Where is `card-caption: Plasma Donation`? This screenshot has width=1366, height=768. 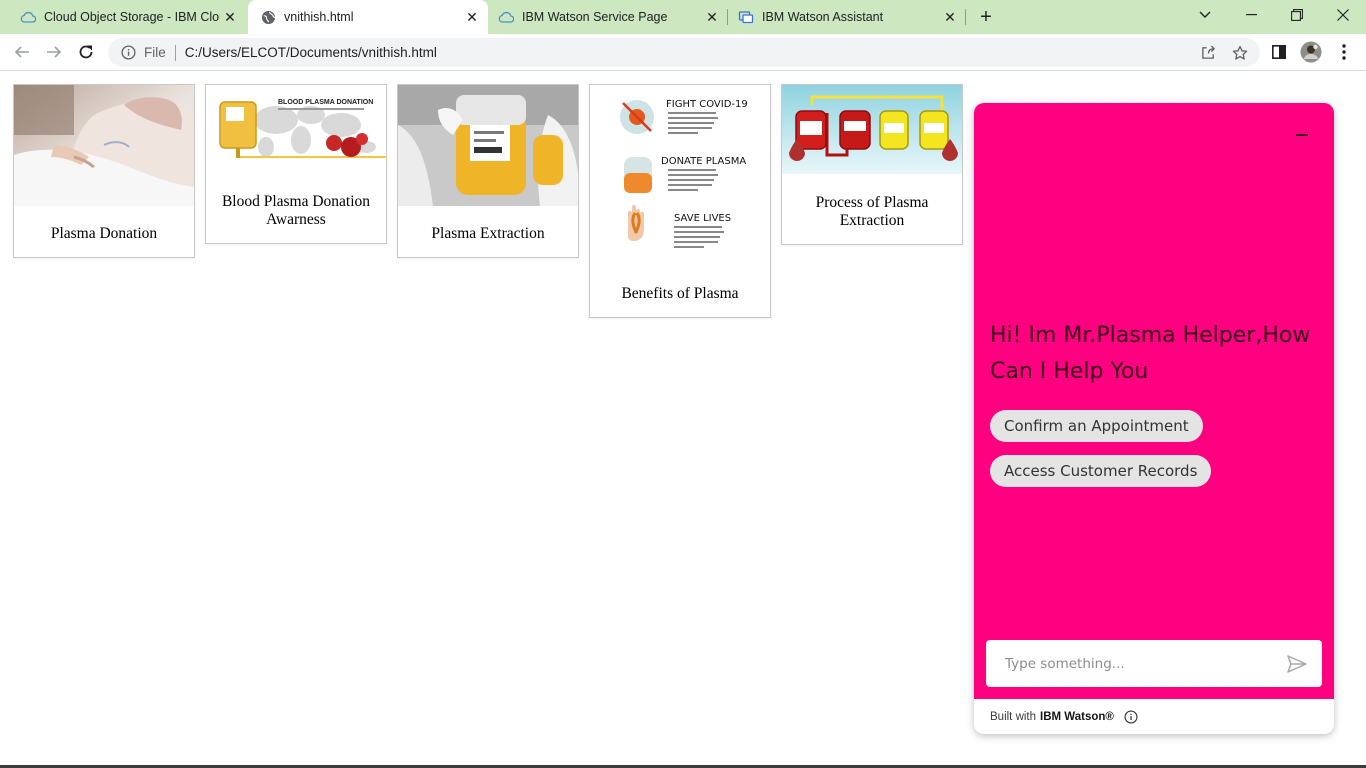
card-caption: Plasma Donation is located at coordinates (104, 233).